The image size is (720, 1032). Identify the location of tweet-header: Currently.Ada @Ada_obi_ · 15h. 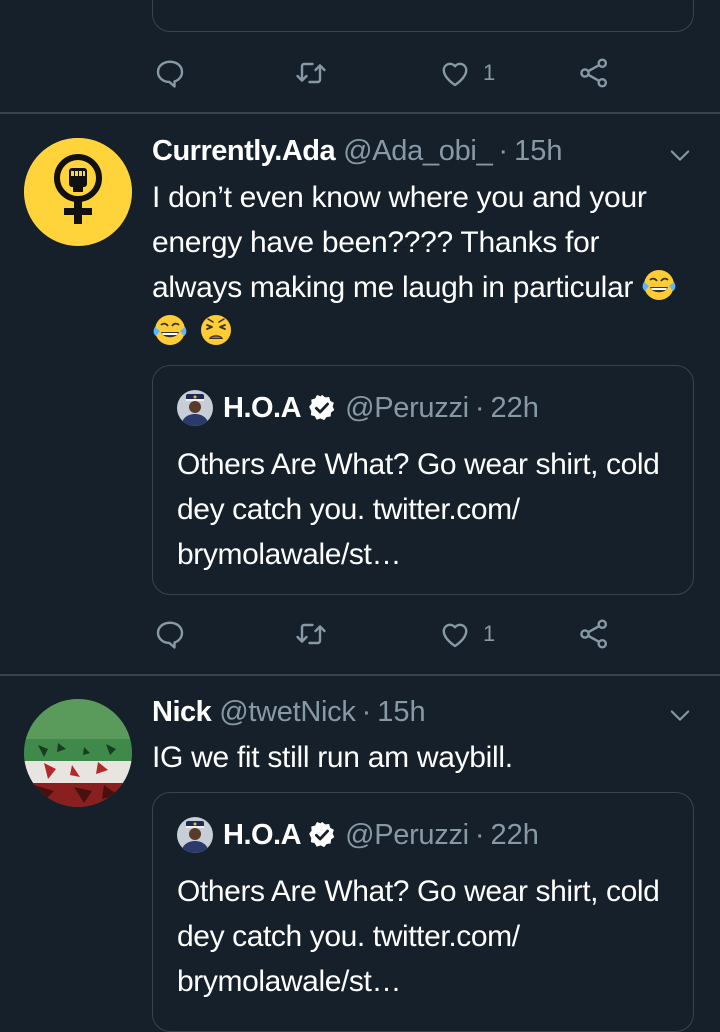
(357, 153).